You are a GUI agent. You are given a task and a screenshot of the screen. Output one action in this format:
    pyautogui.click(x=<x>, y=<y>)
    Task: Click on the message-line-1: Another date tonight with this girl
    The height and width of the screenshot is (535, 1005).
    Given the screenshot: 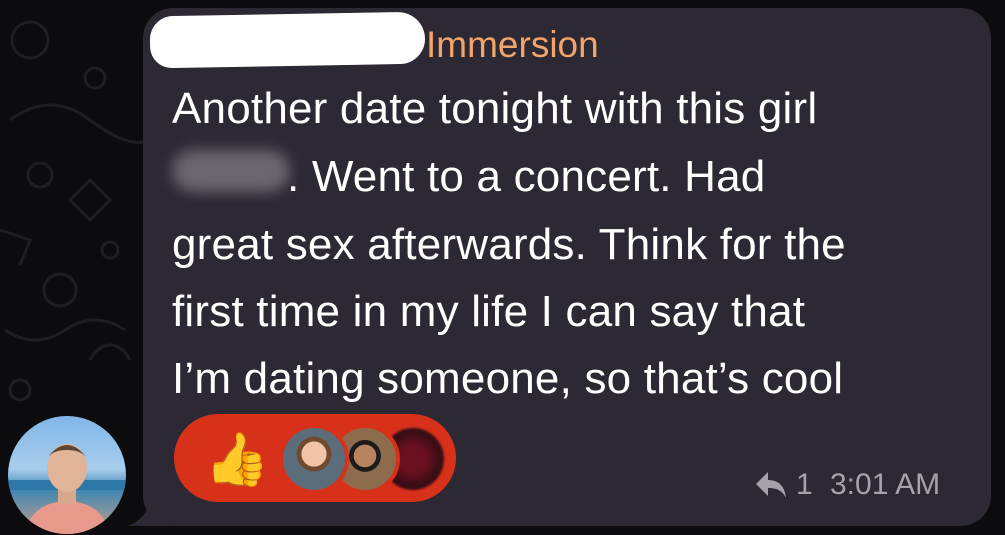 What is the action you would take?
    pyautogui.click(x=495, y=108)
    